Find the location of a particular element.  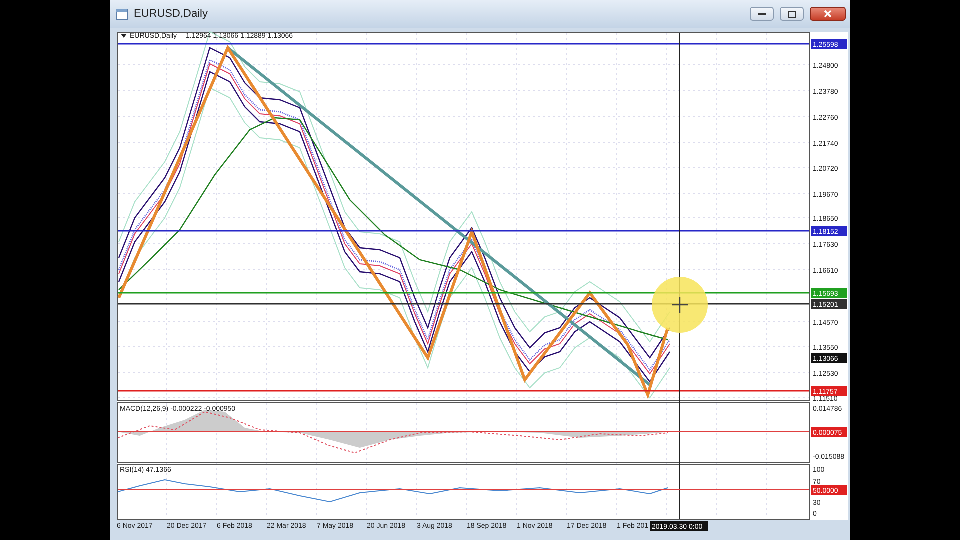

minimize-button is located at coordinates (762, 14).